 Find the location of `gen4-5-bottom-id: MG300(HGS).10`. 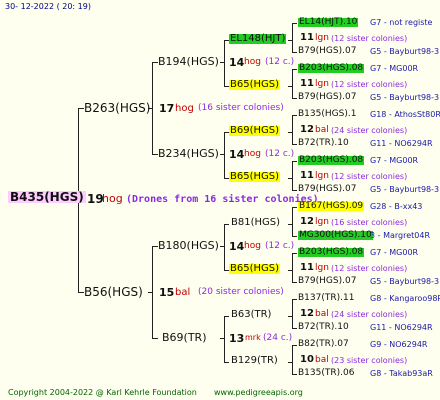

gen4-5-bottom-id: MG300(HGS).10 is located at coordinates (335, 235).